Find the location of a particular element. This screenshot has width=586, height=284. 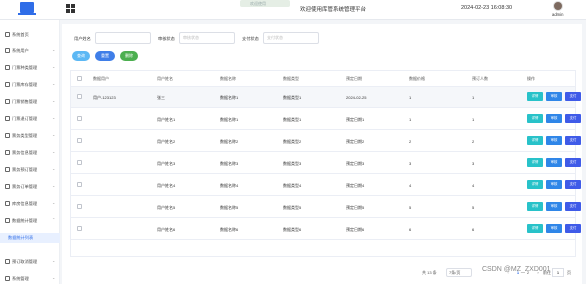

sidebar-item-ticket-type: 门票种类管理 ⌄ is located at coordinates (30, 68).